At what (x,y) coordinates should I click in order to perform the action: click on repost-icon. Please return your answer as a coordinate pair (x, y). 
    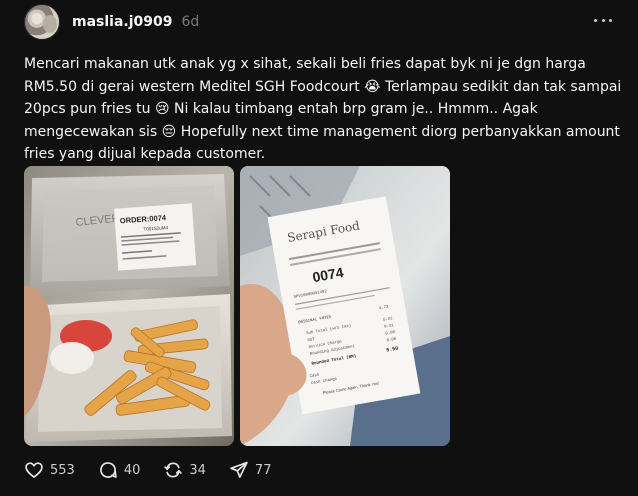
    Looking at the image, I should click on (173, 470).